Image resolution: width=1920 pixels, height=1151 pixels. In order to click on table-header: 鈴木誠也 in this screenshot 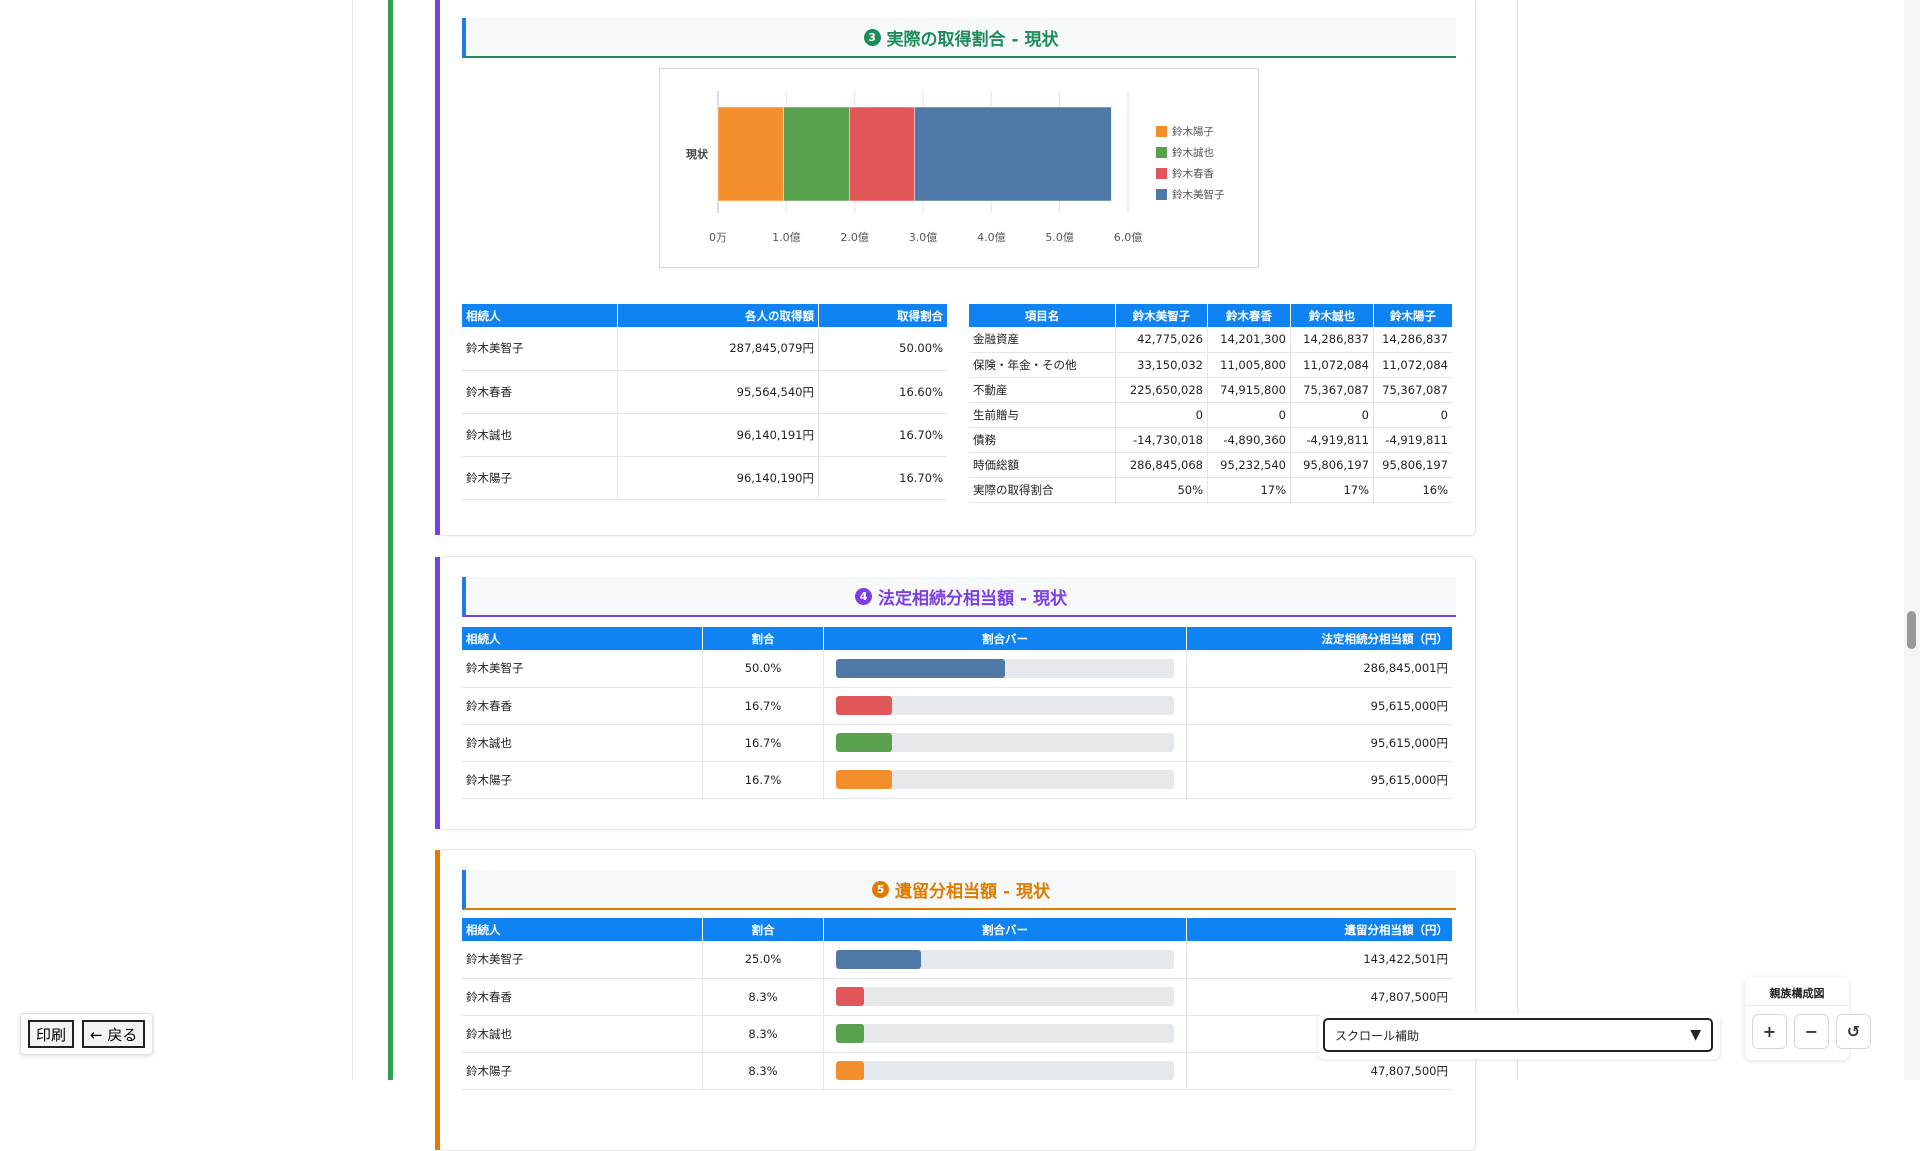, I will do `click(1332, 315)`.